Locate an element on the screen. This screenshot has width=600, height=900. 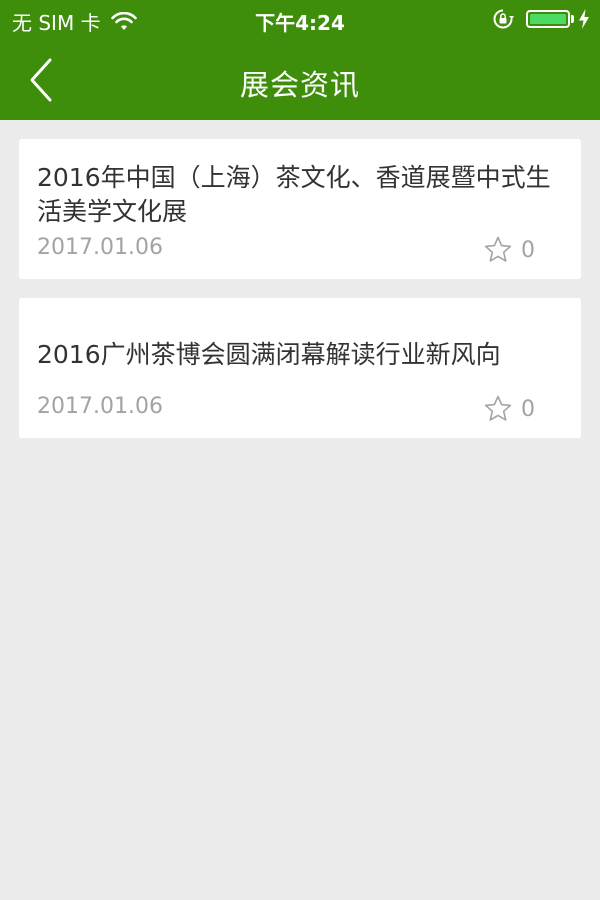
status-right is located at coordinates (541, 19).